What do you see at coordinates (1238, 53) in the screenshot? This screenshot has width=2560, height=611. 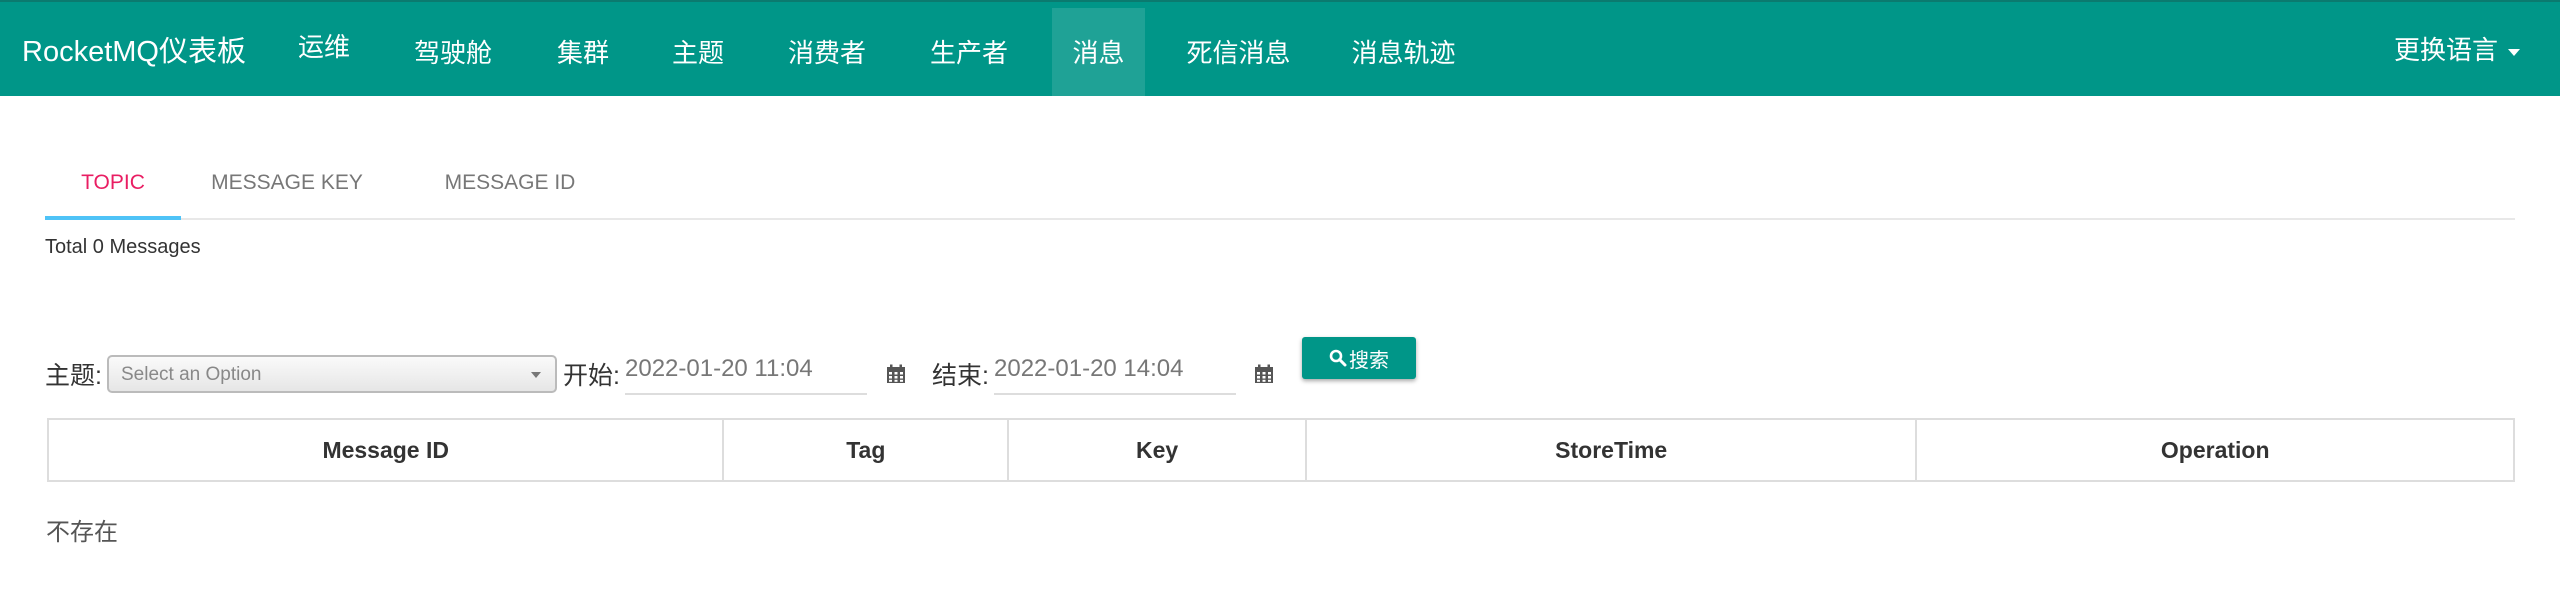 I see `nav-item-dlq-message: 死信消息` at bounding box center [1238, 53].